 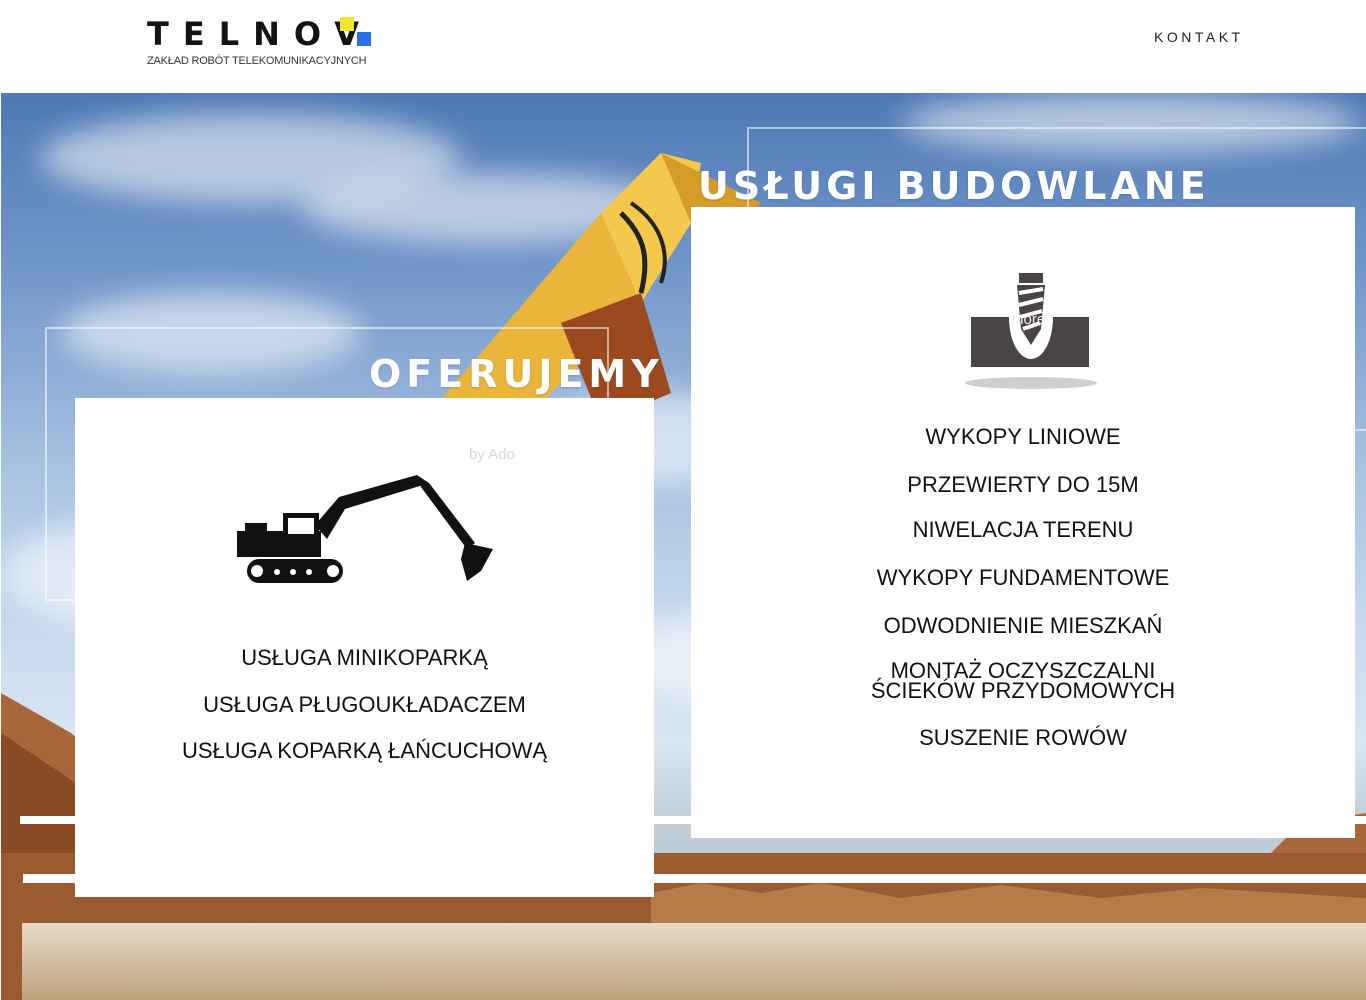 What do you see at coordinates (364, 657) in the screenshot?
I see `offer-item: USŁUGA MINIKOPARKĄ` at bounding box center [364, 657].